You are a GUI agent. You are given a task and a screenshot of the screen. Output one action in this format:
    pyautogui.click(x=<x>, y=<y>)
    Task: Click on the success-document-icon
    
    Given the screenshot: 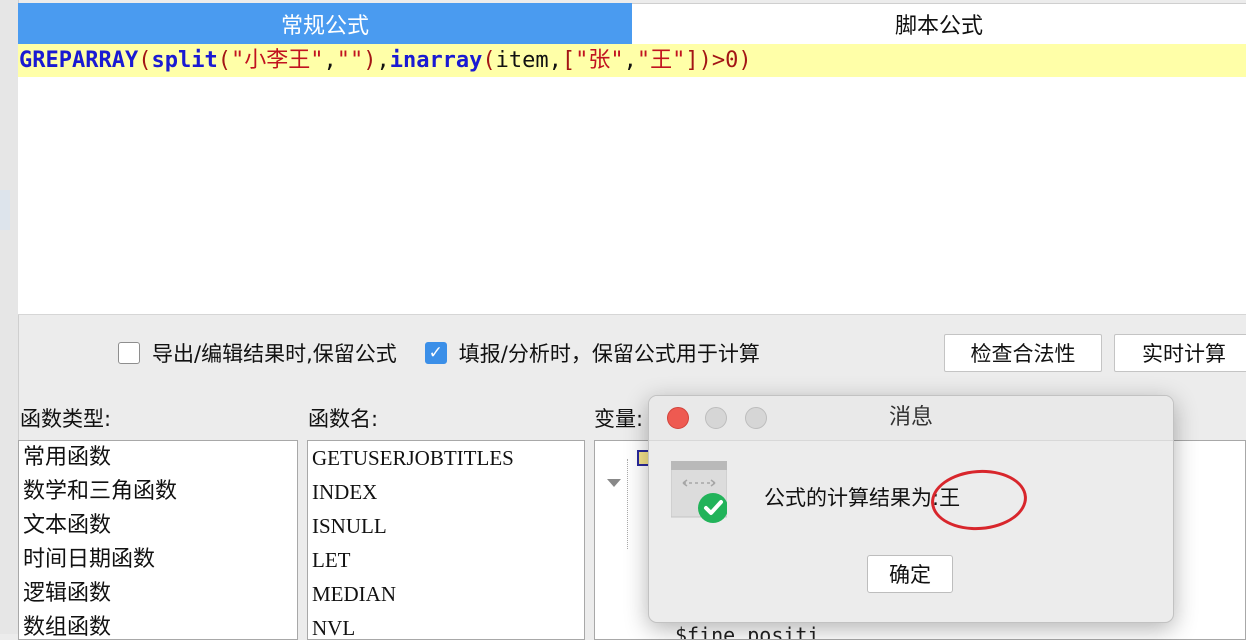 What is the action you would take?
    pyautogui.click(x=699, y=492)
    